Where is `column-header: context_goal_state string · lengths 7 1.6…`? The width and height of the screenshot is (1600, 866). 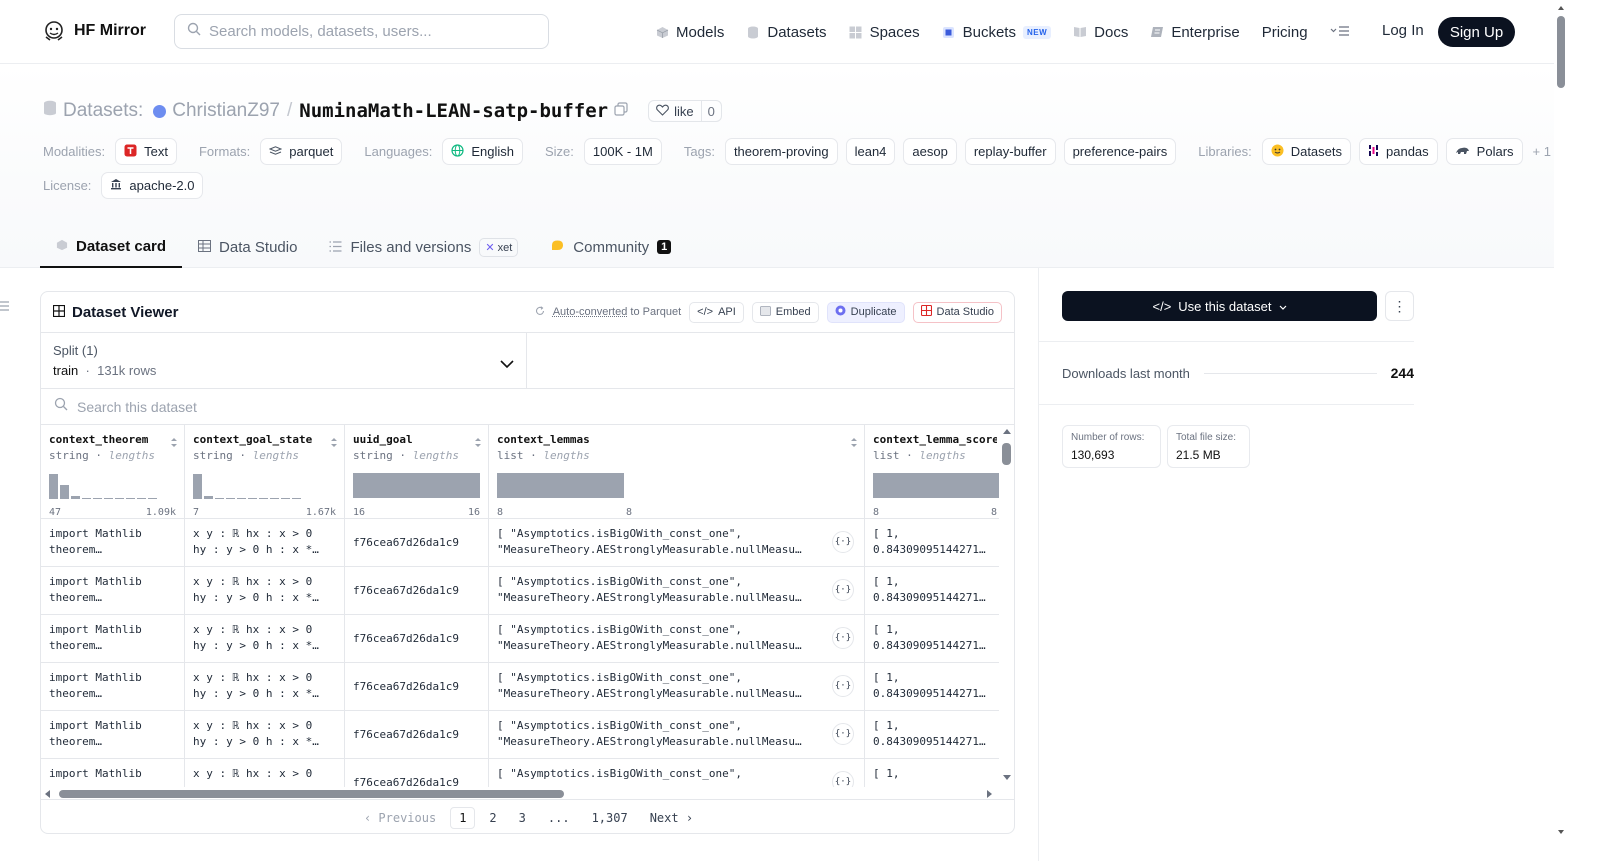
column-header: context_goal_state string · lengths 7 1.6… is located at coordinates (264, 472).